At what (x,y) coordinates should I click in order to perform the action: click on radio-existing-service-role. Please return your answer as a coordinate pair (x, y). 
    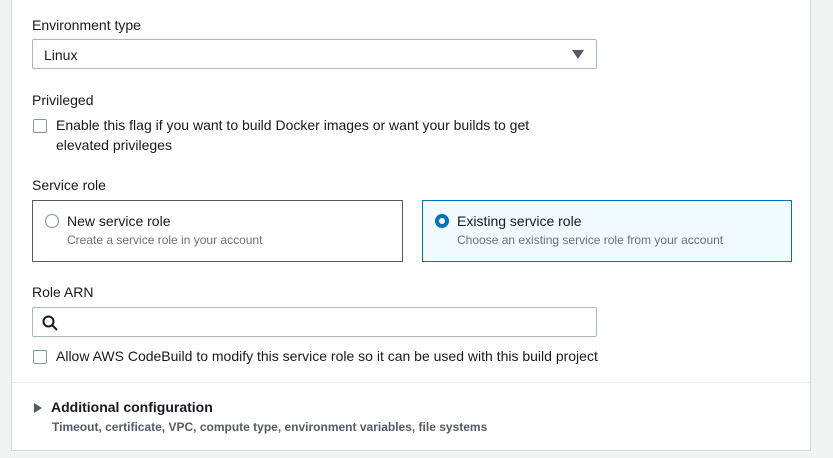
    Looking at the image, I should click on (442, 221).